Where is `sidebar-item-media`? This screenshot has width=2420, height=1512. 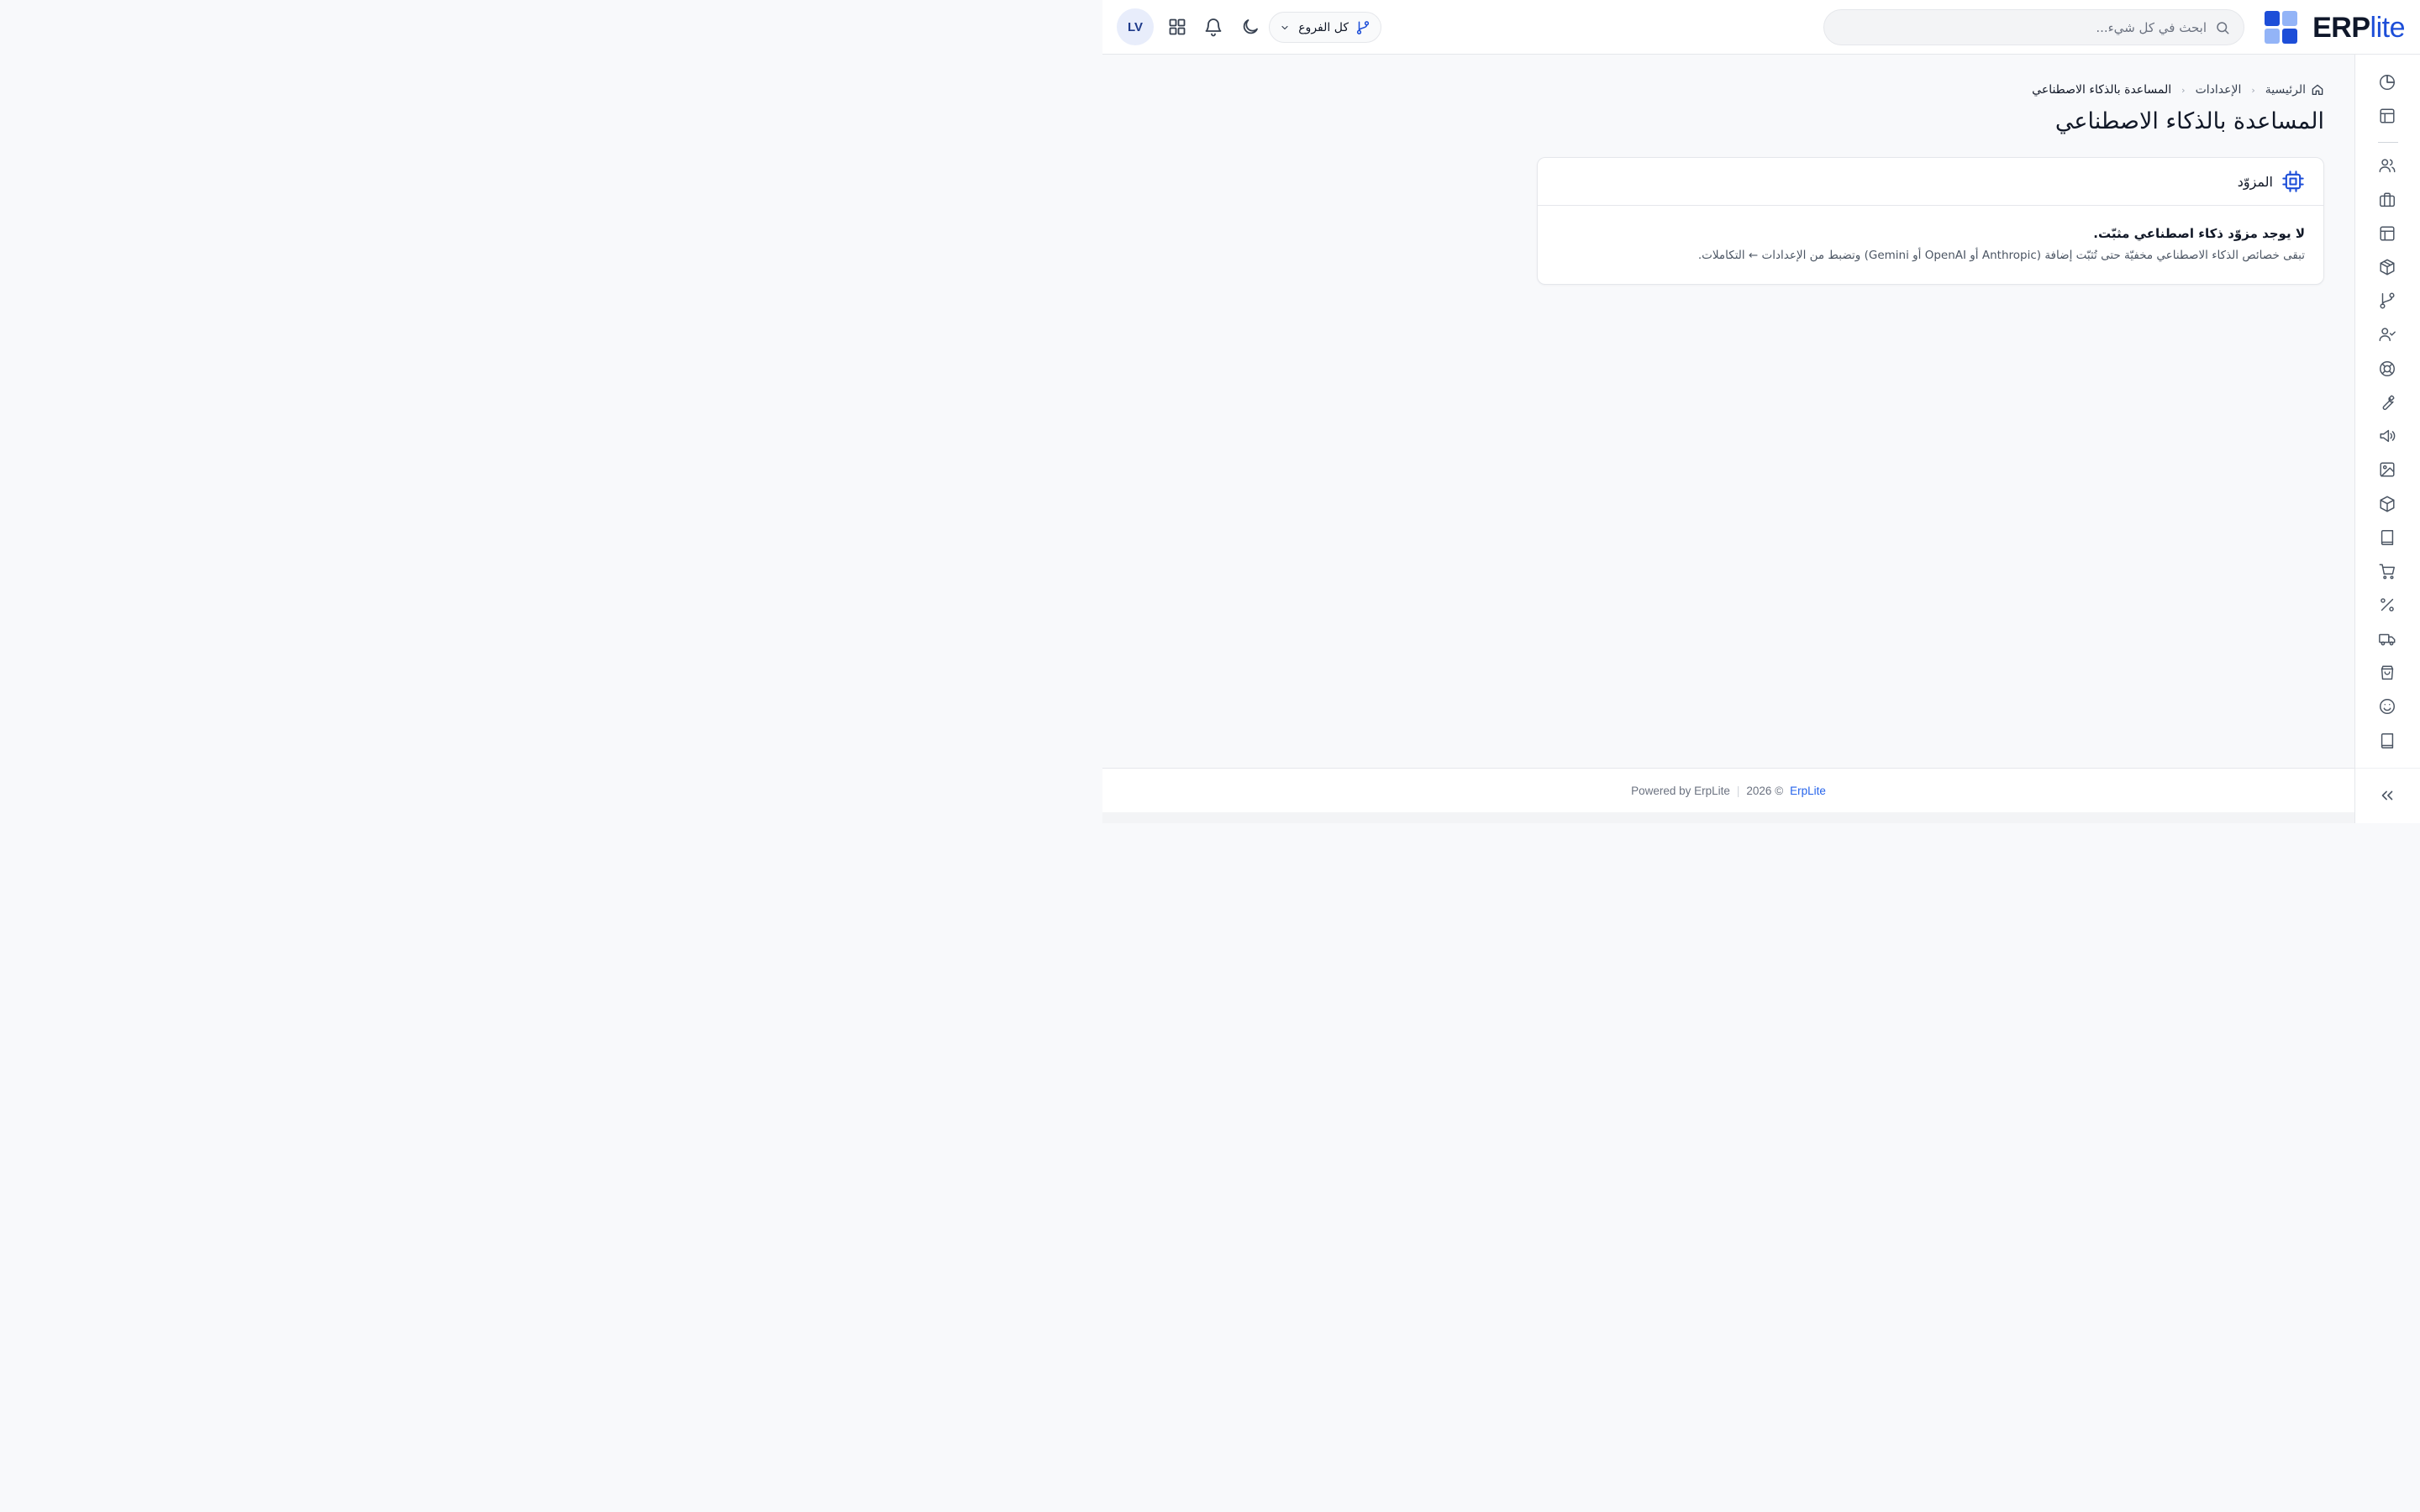
sidebar-item-media is located at coordinates (2387, 469).